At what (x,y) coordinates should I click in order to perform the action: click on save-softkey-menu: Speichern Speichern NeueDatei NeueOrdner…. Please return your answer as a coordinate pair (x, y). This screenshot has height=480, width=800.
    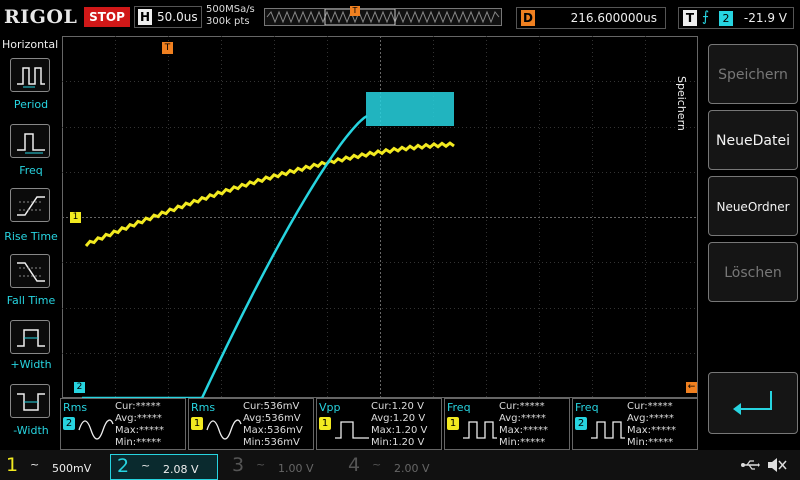
    Looking at the image, I should click on (737, 243).